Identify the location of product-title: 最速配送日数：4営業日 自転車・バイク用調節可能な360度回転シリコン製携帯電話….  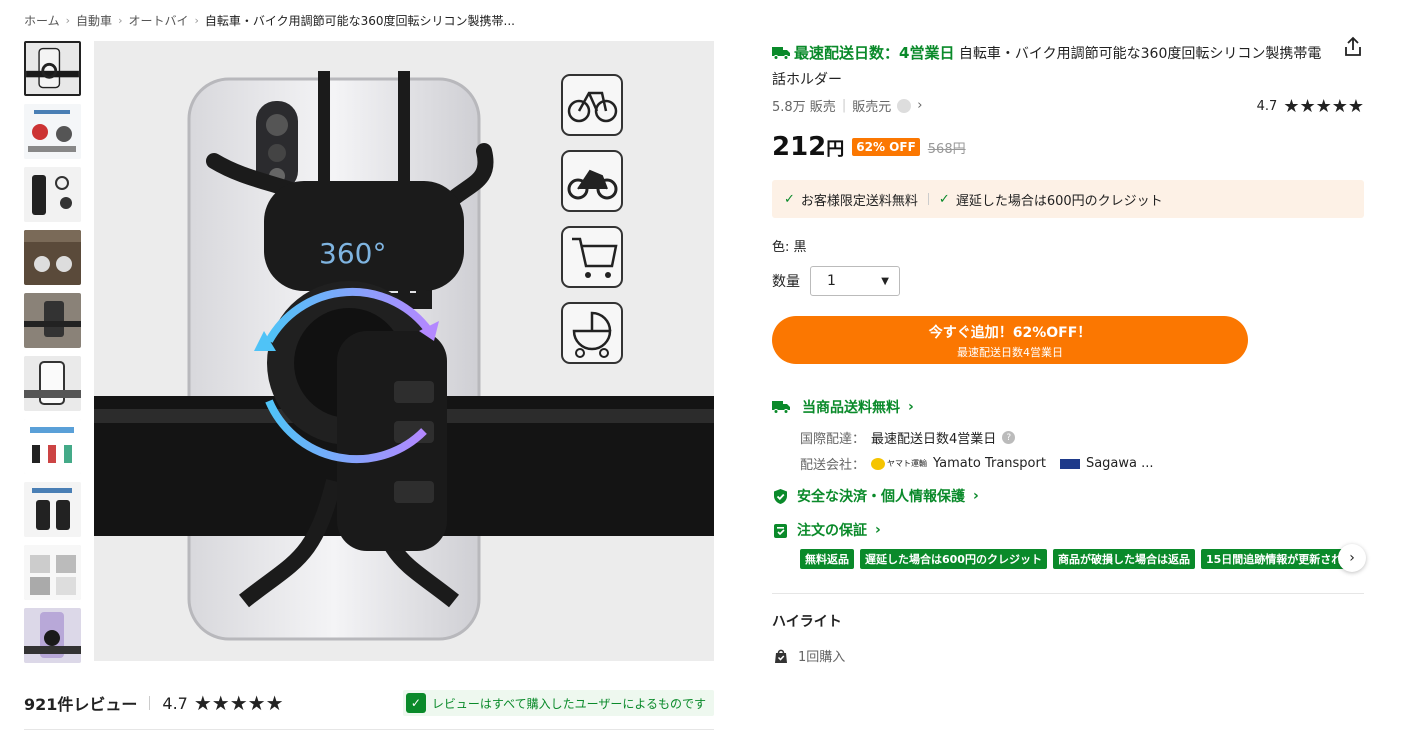
(1052, 66).